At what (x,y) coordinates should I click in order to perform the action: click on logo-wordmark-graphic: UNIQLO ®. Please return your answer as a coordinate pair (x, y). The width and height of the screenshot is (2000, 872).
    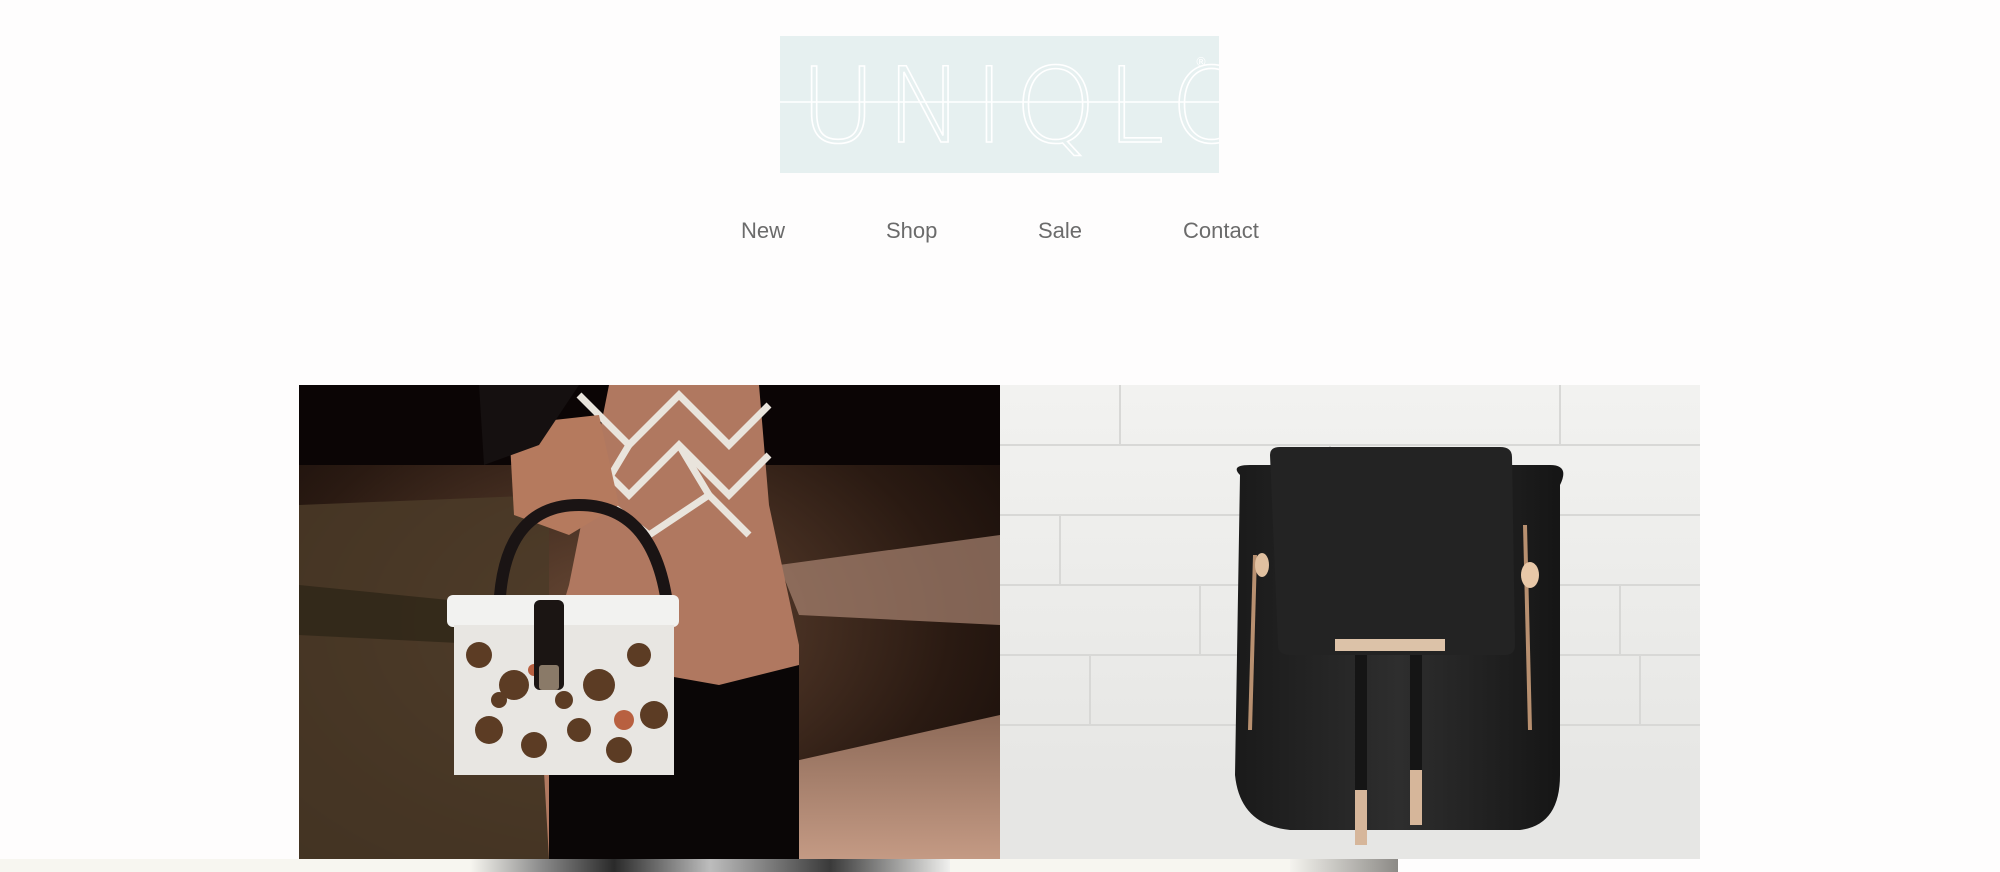
    Looking at the image, I should click on (999, 106).